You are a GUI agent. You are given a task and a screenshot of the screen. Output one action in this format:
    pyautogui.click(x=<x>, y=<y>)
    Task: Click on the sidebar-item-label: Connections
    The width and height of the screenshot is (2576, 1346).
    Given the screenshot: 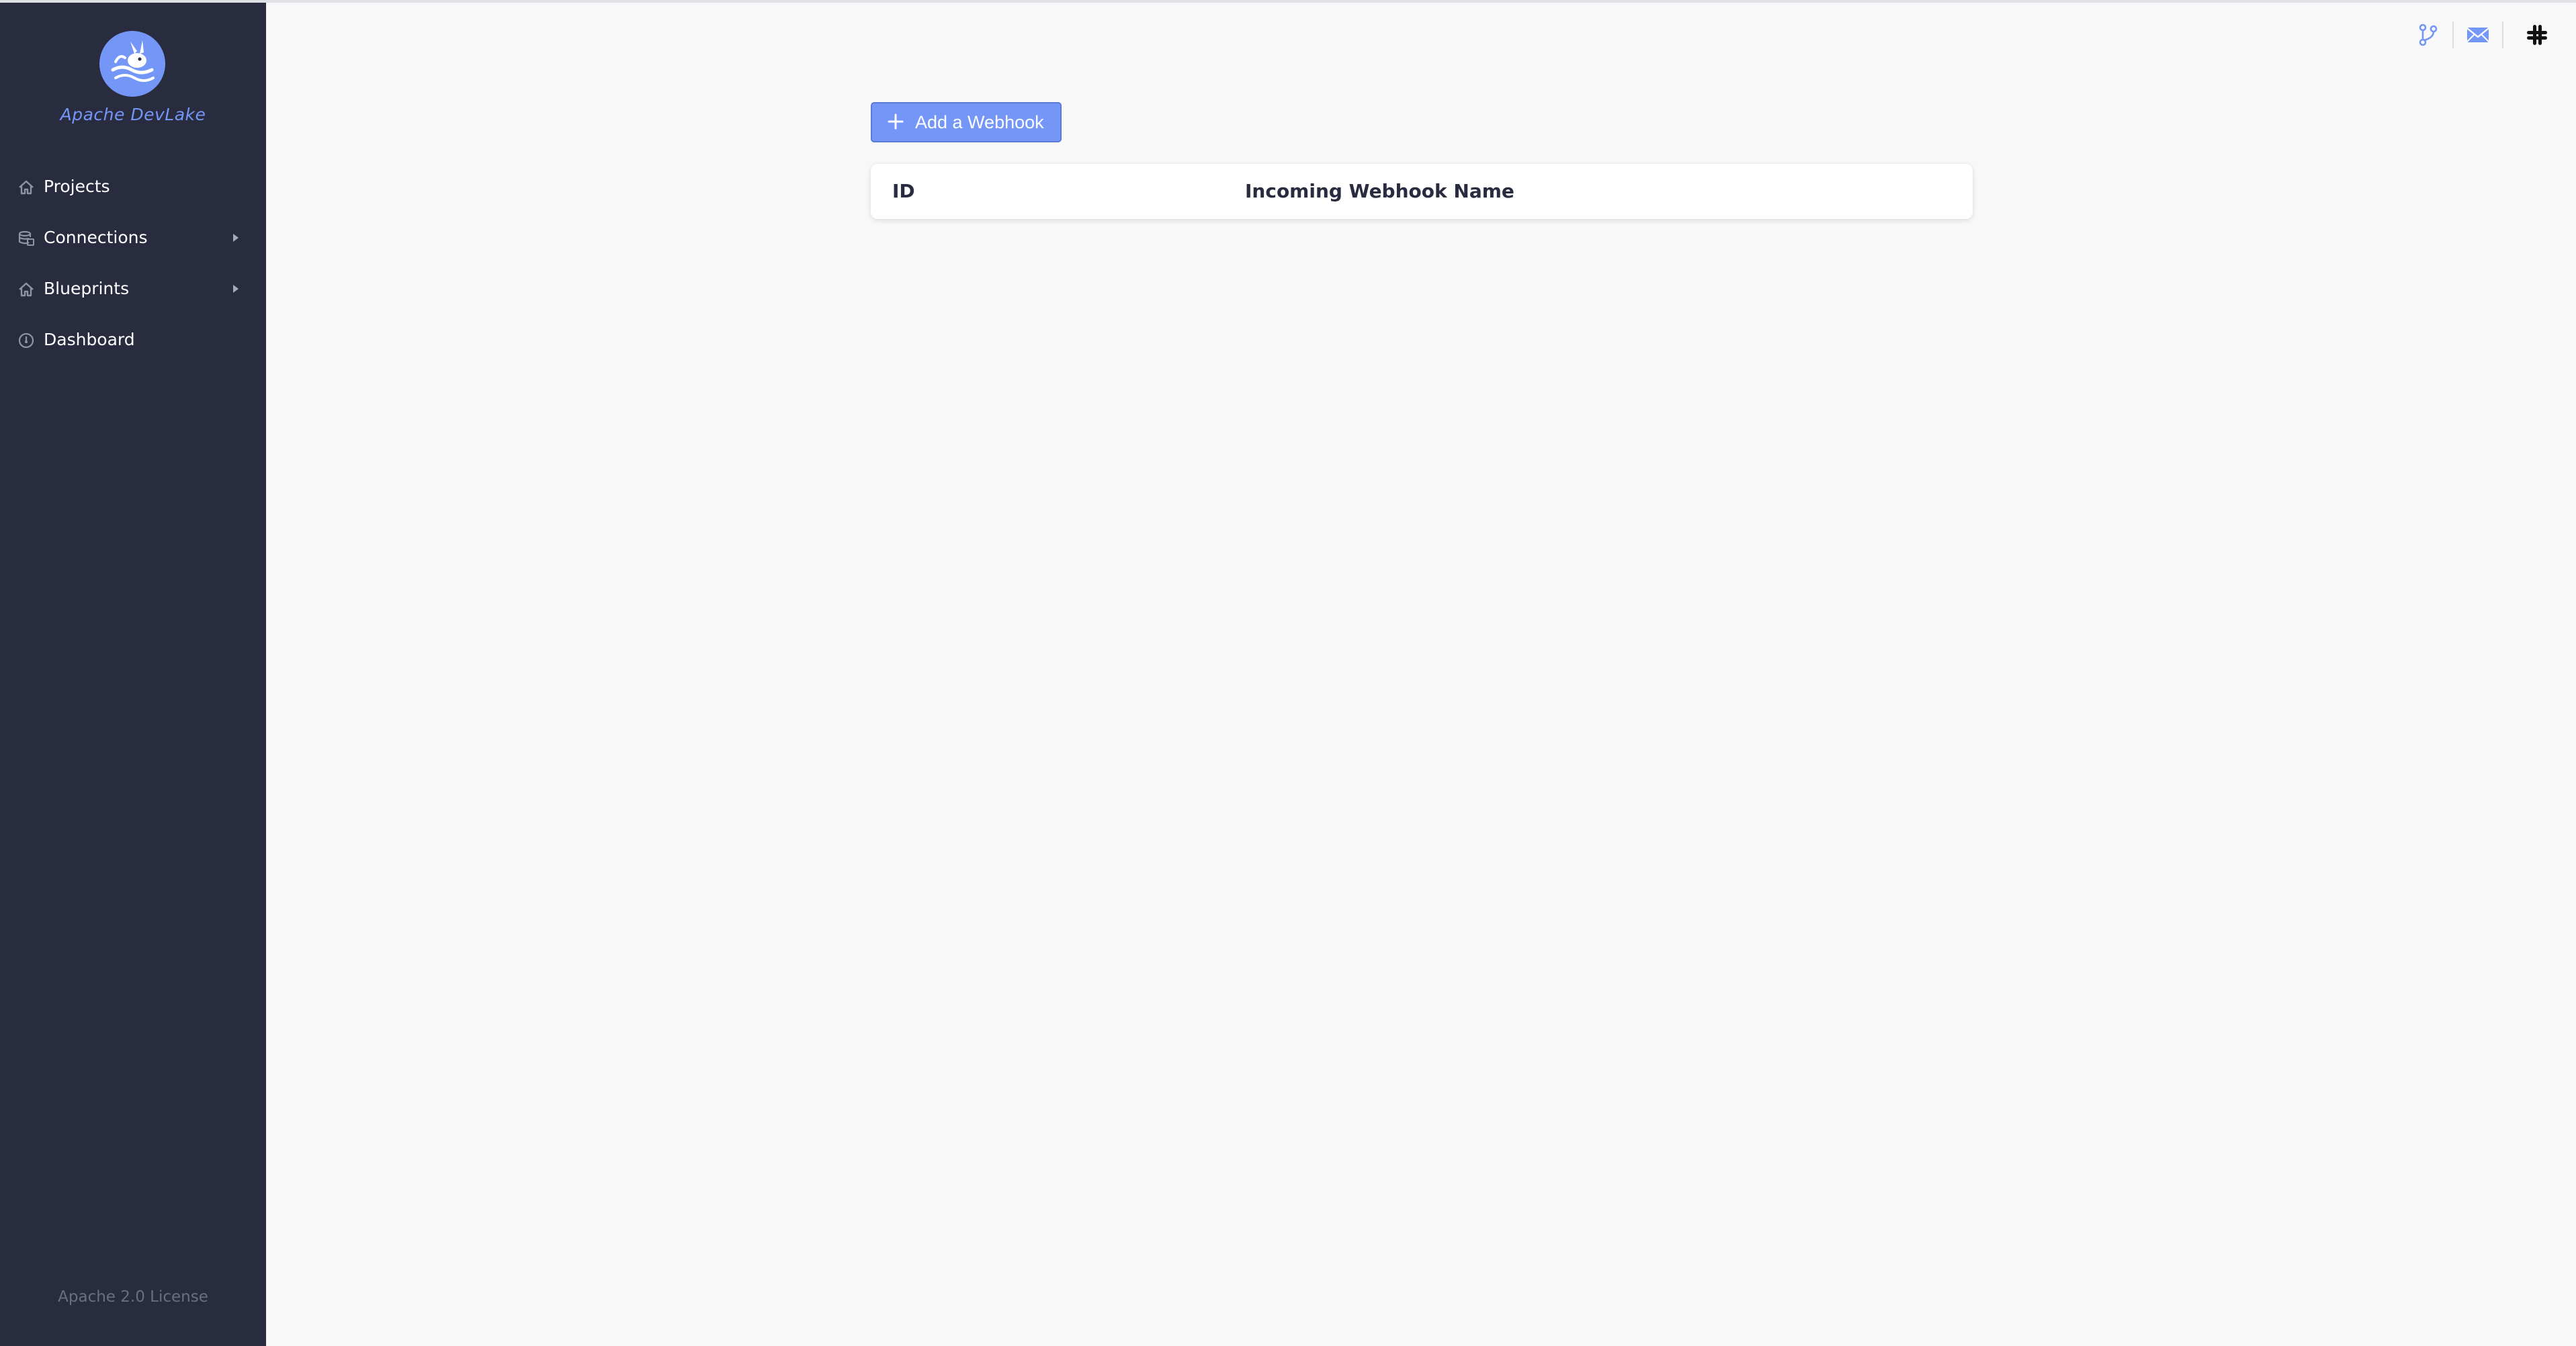 What is the action you would take?
    pyautogui.click(x=96, y=237)
    